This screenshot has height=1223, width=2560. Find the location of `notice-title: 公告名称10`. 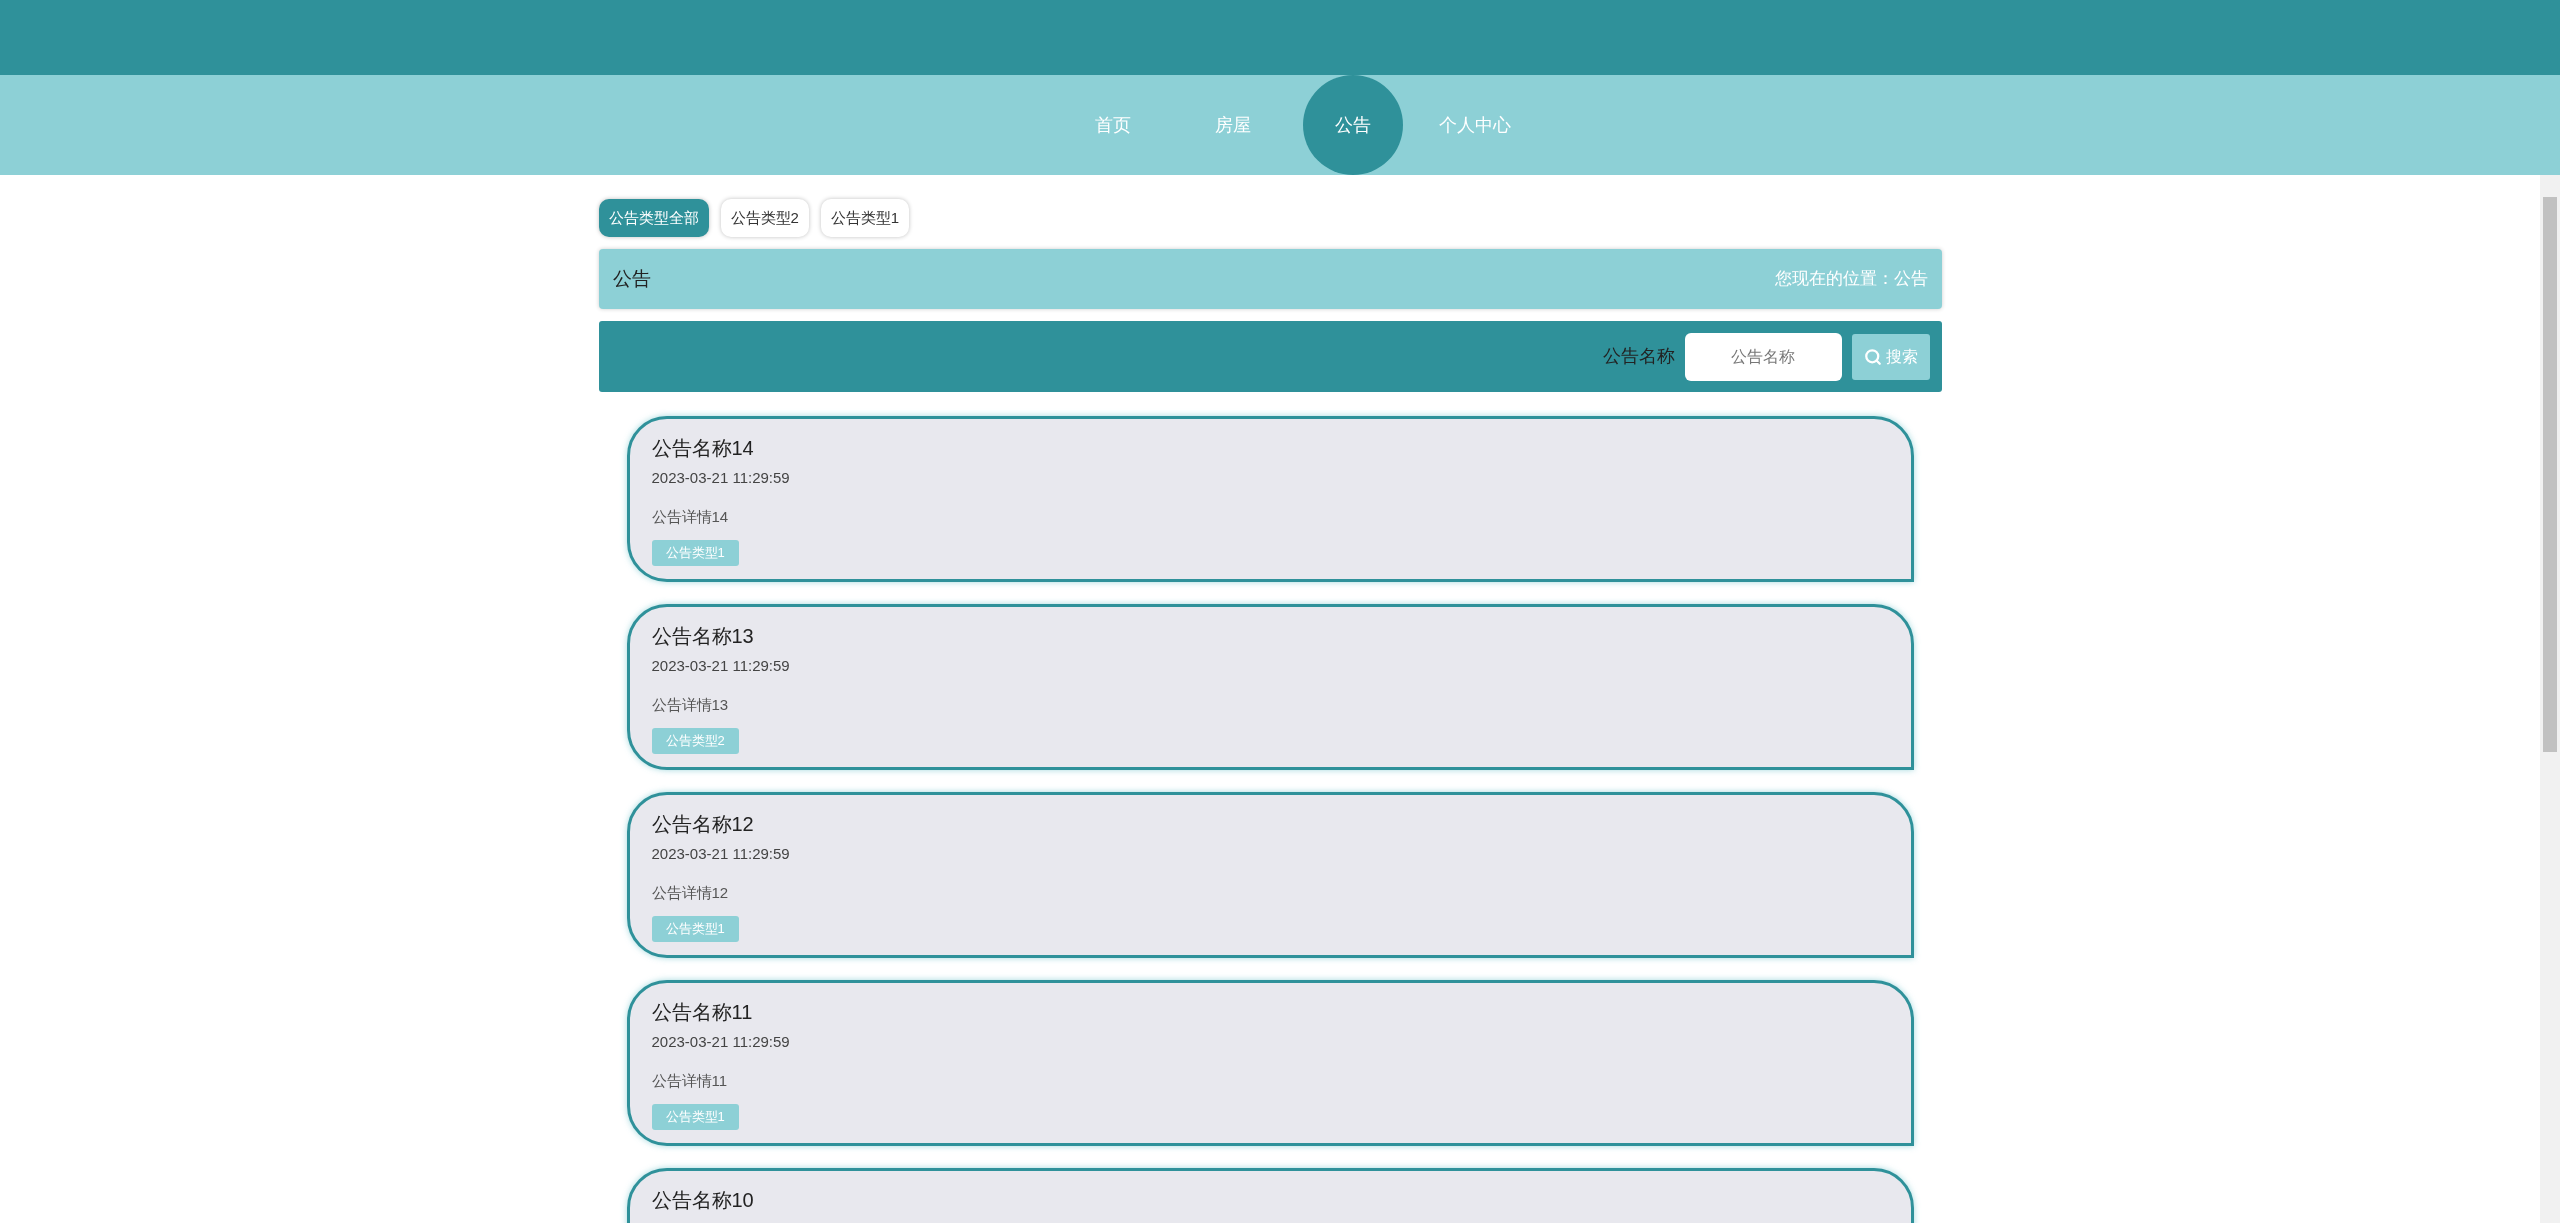

notice-title: 公告名称10 is located at coordinates (702, 1200).